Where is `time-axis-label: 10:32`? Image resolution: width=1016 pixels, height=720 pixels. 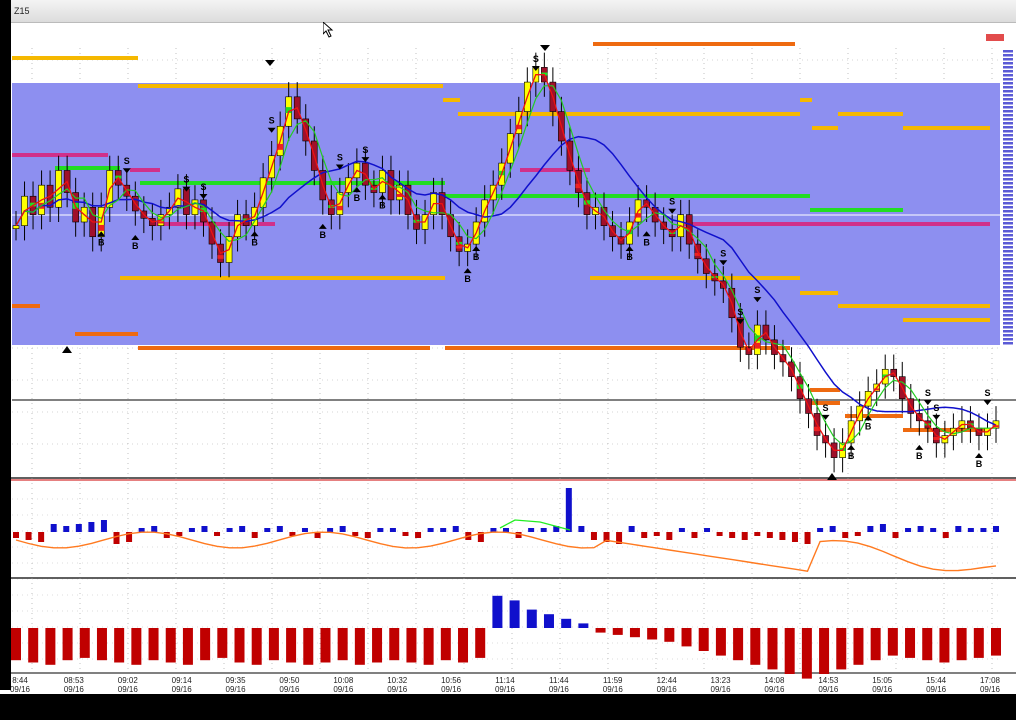 time-axis-label: 10:32 is located at coordinates (397, 680).